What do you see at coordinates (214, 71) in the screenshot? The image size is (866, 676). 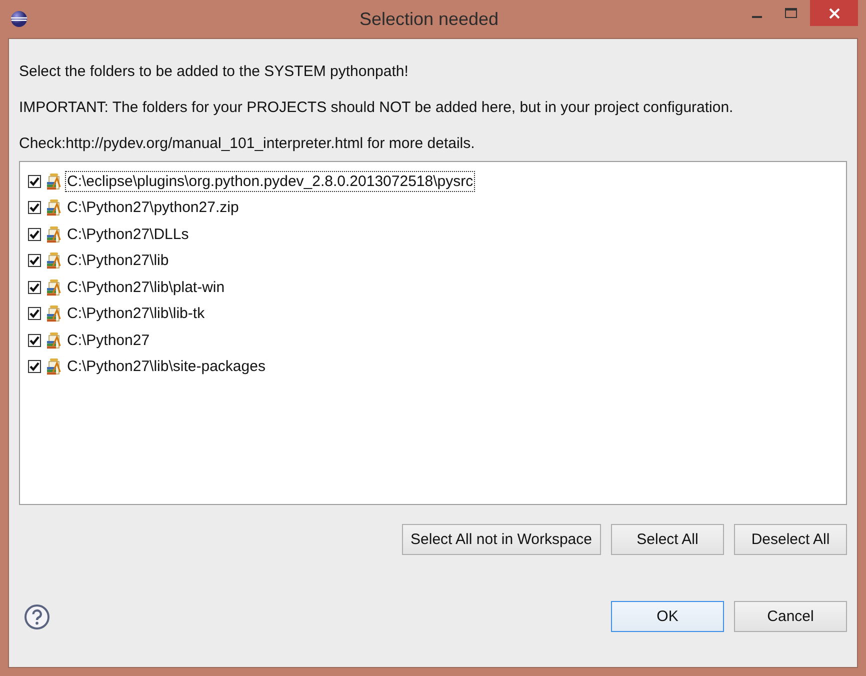 I see `message-text: Select the folders to be added to the SYSTEM pythonpath!` at bounding box center [214, 71].